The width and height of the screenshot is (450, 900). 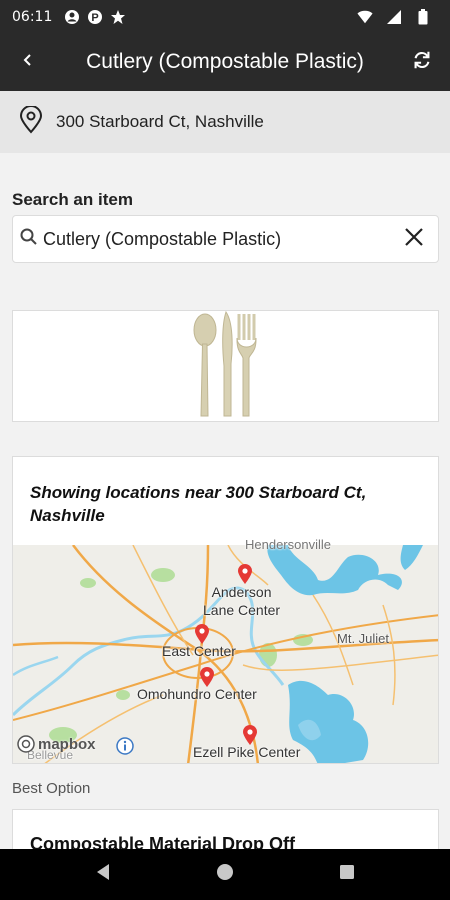 What do you see at coordinates (202, 634) in the screenshot?
I see `map-pin-east-center` at bounding box center [202, 634].